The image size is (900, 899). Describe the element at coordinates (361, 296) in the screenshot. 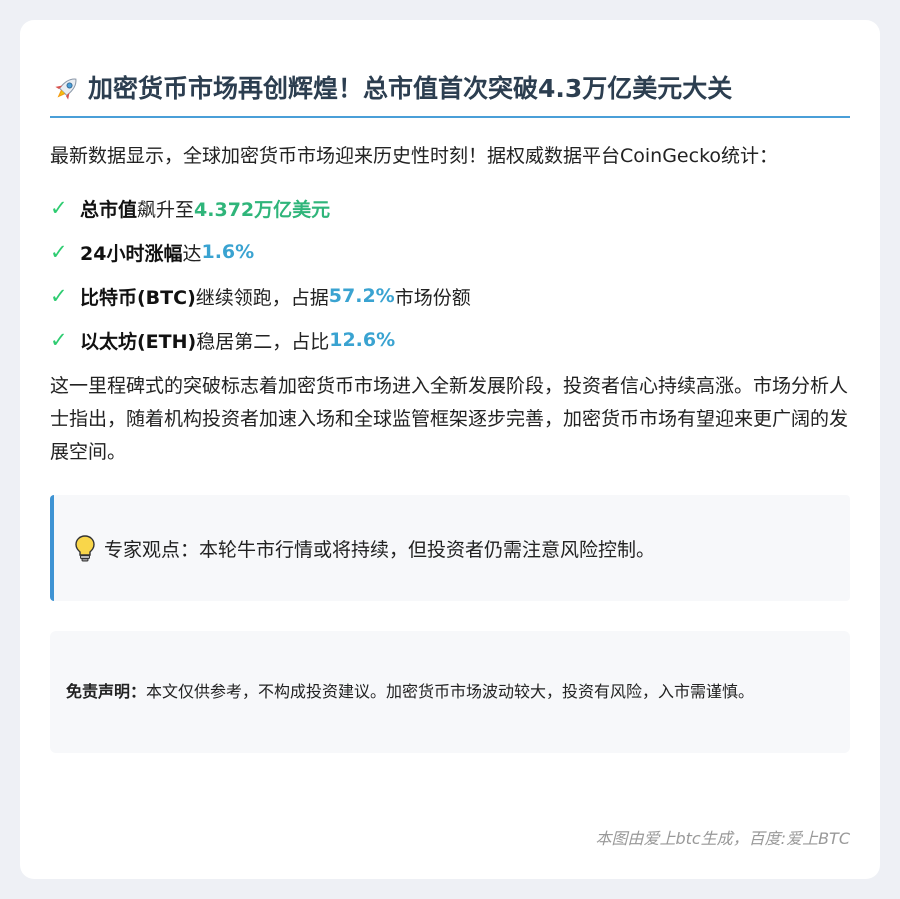

I see `stat-value: 57.2%` at that location.